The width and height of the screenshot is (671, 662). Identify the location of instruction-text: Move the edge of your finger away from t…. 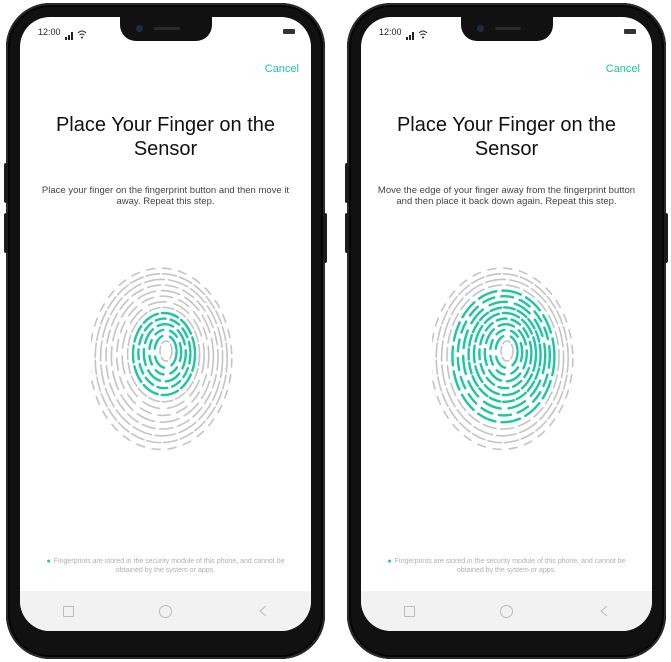
(506, 196).